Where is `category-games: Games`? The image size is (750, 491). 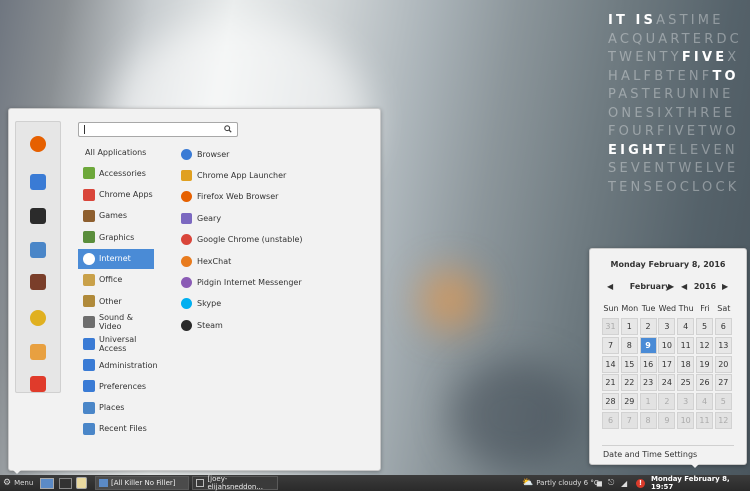
category-games: Games is located at coordinates (116, 216).